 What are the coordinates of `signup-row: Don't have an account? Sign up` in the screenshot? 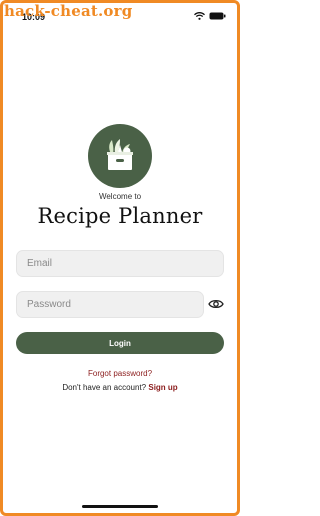 It's located at (120, 387).